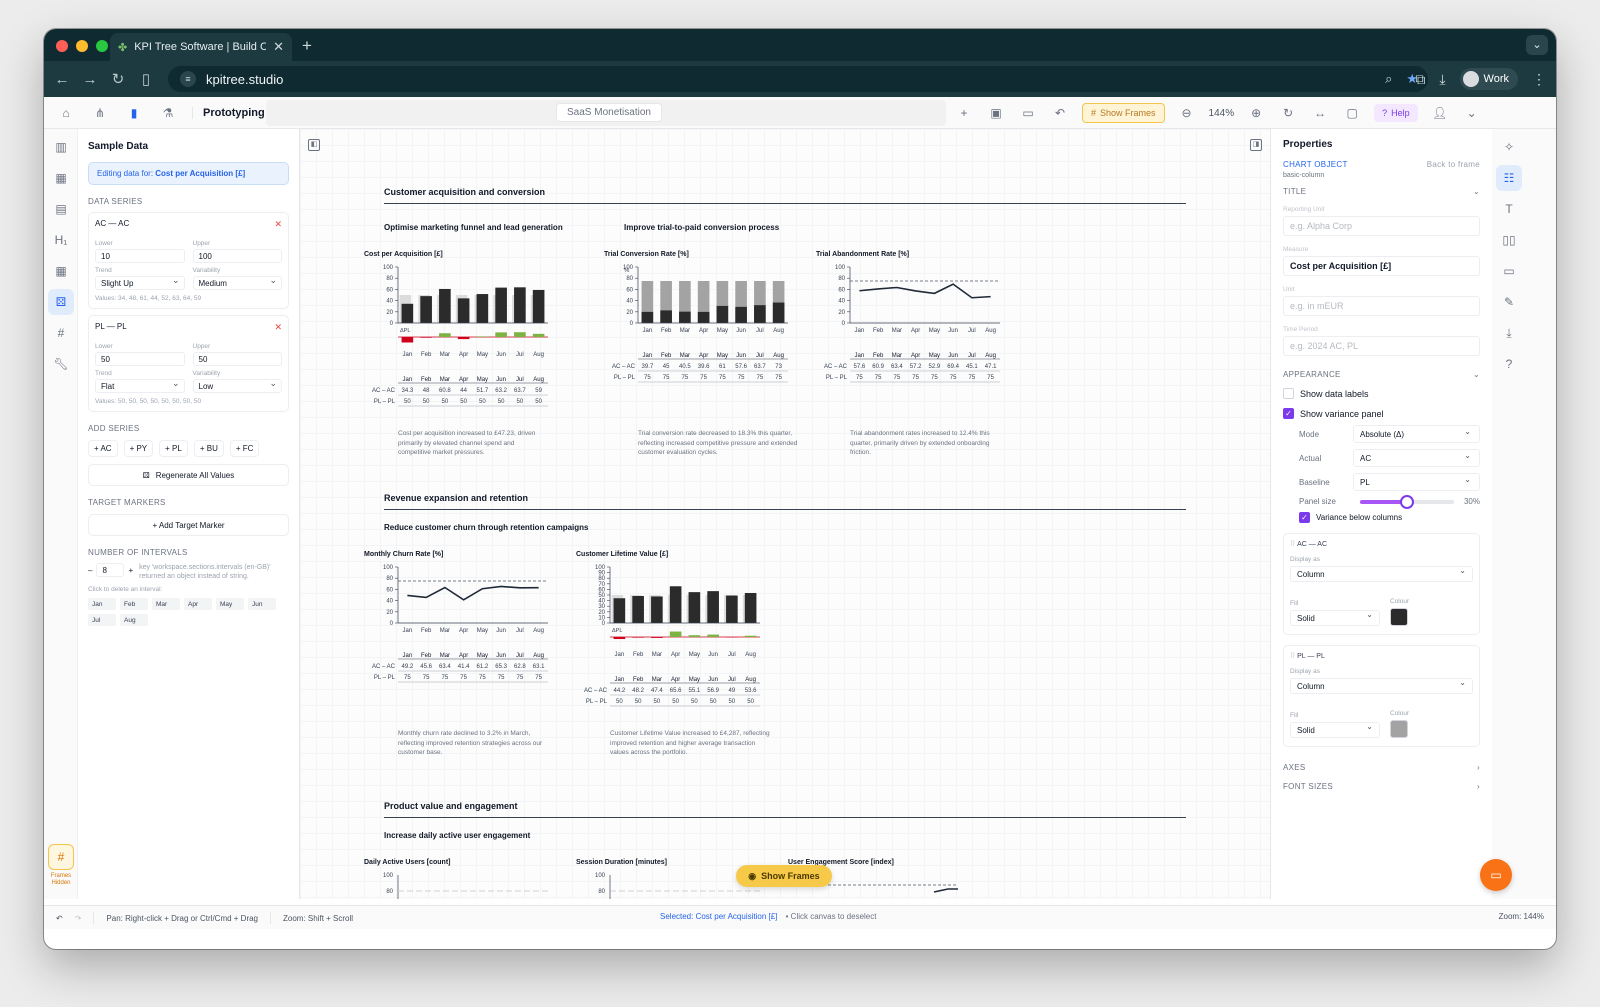 This screenshot has width=1600, height=1007. Describe the element at coordinates (61, 240) in the screenshot. I see `heading-icon: H₁` at that location.